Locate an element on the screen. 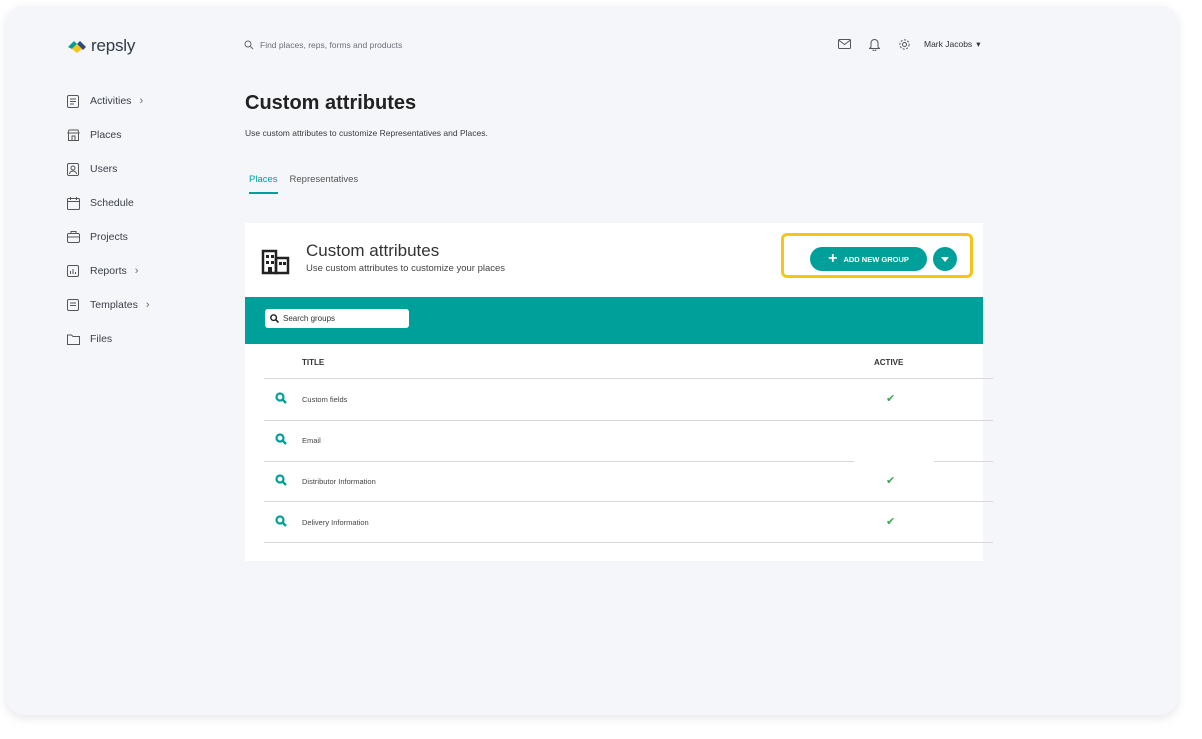 Image resolution: width=1202 pixels, height=739 pixels. sidebar-item-templates: Templates › is located at coordinates (136, 305).